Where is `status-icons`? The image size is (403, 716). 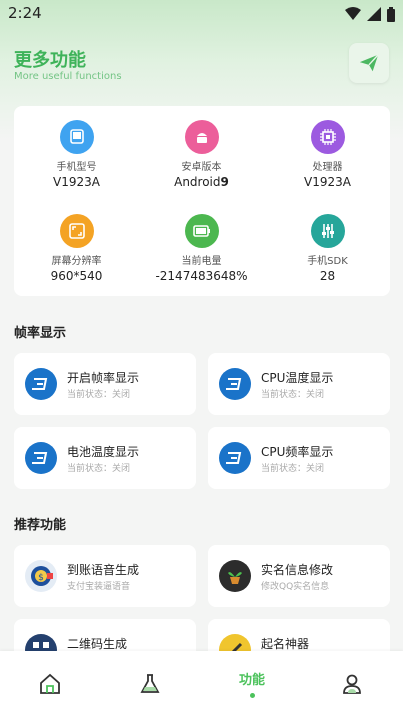
status-icons is located at coordinates (370, 14).